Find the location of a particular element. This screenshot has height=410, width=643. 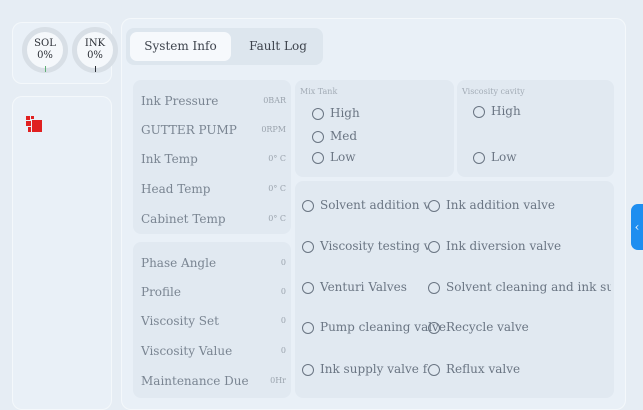

valve-solvent-cleaning: Solvent cleaning and ink suppl is located at coordinates (519, 289).